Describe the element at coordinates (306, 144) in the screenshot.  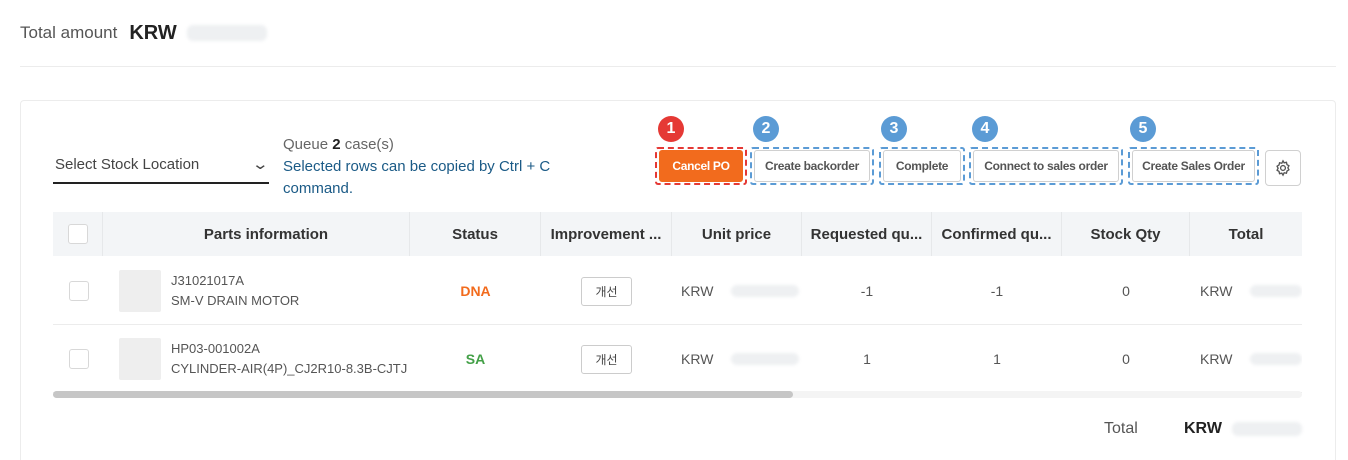
I see `queue-prefix: Queue` at that location.